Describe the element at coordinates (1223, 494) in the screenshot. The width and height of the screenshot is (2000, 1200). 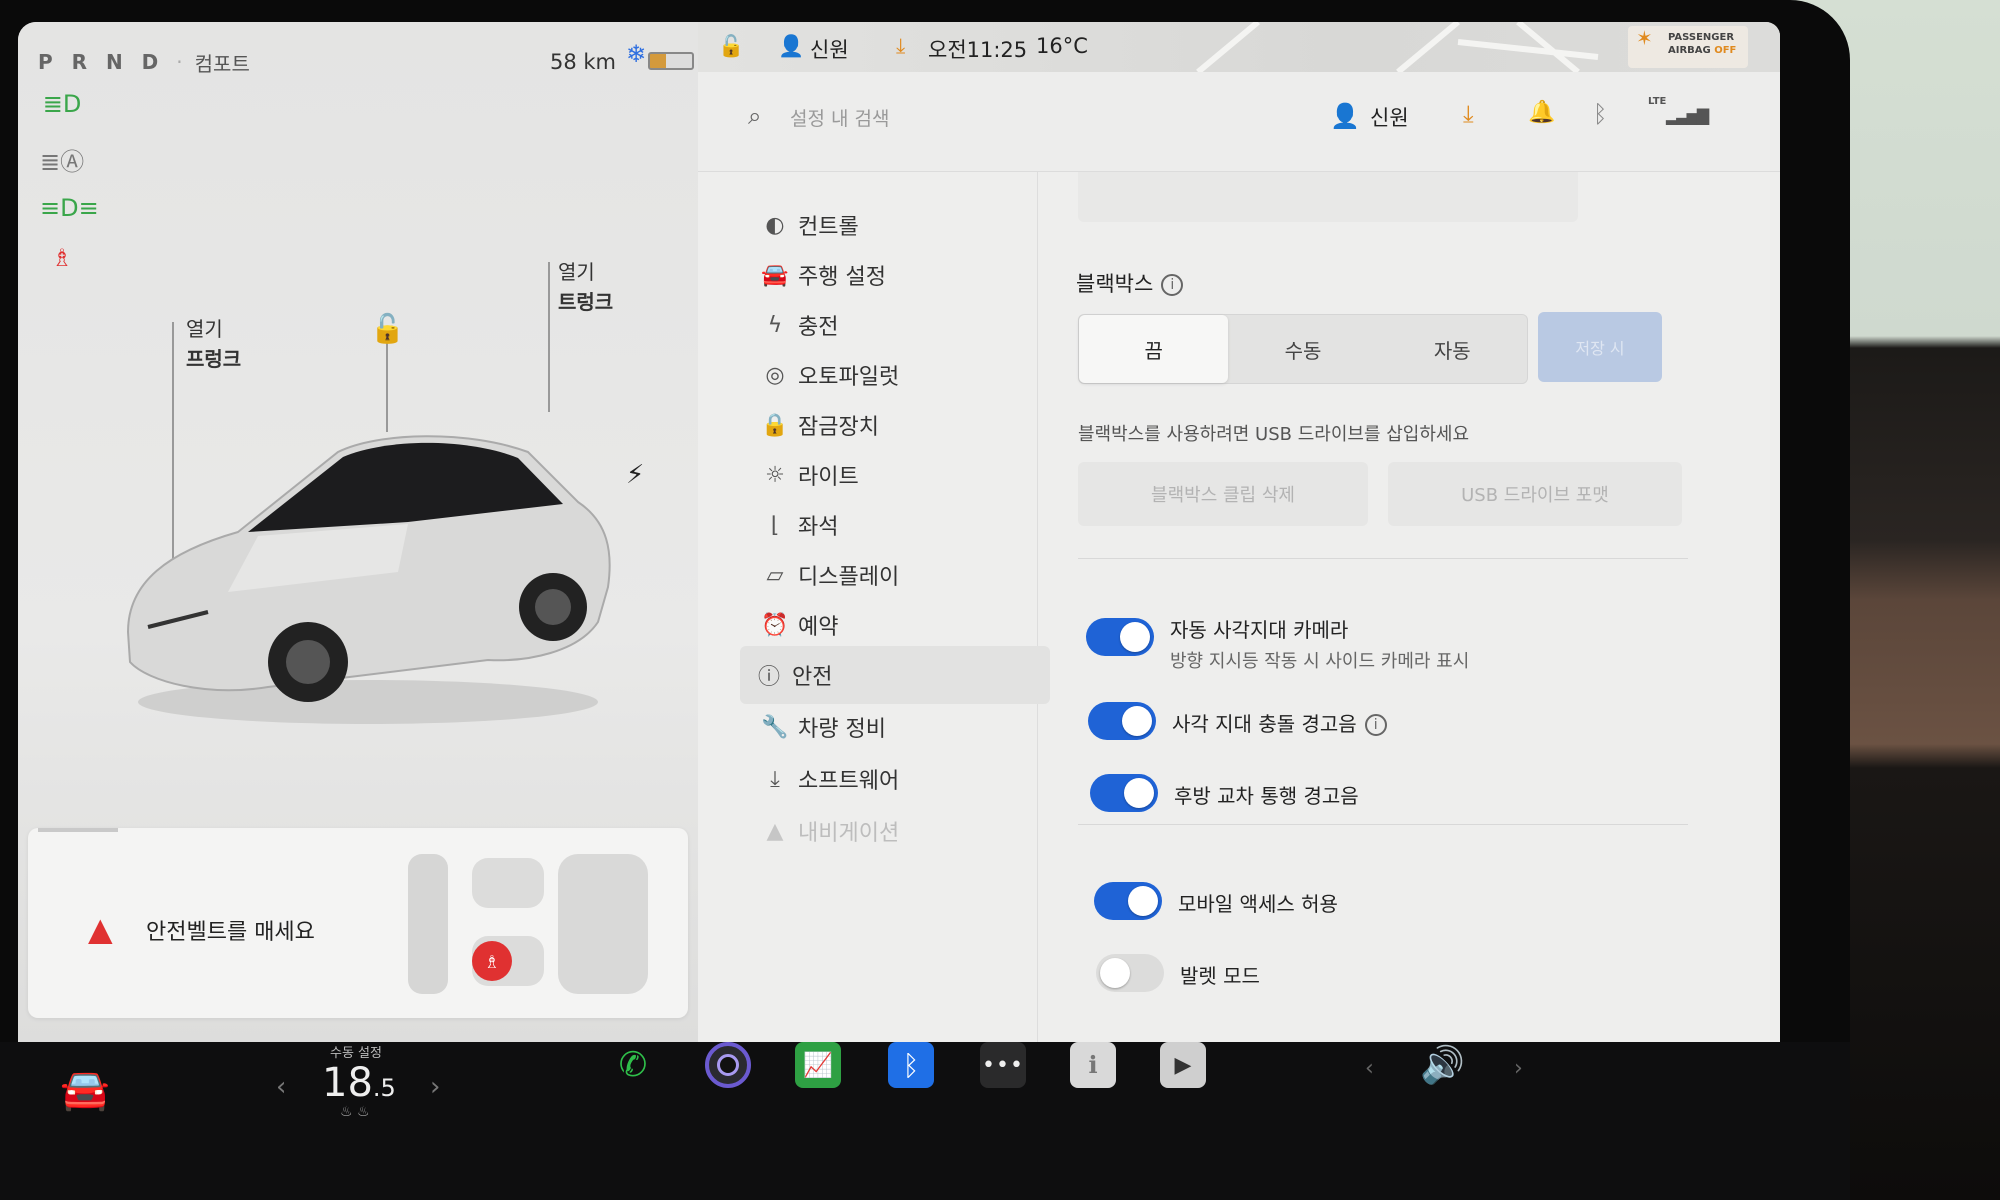
I see `delete-clips-button: 블랙박스 클립 삭제` at that location.